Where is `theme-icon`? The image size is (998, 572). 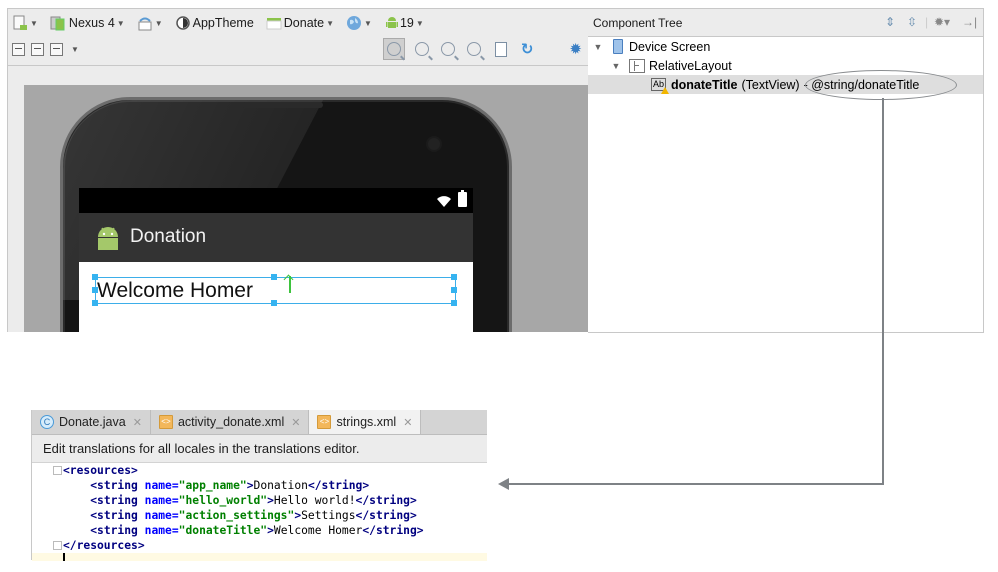 theme-icon is located at coordinates (183, 23).